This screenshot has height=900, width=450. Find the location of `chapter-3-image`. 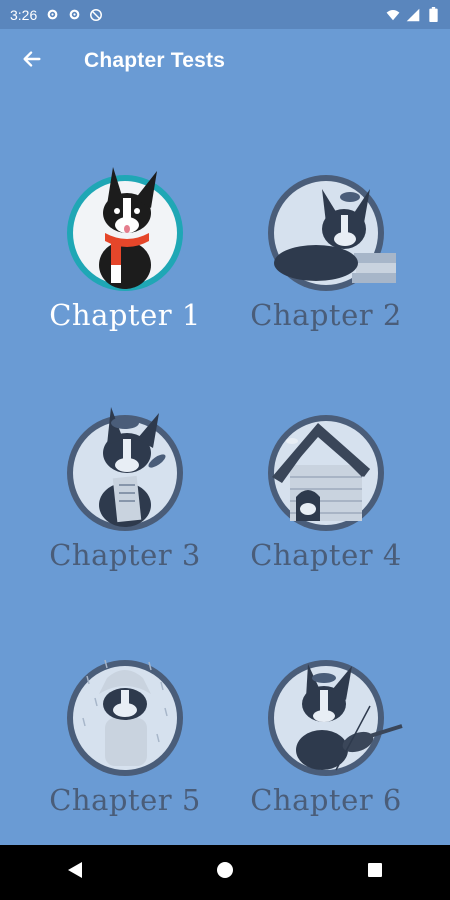

chapter-3-image is located at coordinates (125, 462).